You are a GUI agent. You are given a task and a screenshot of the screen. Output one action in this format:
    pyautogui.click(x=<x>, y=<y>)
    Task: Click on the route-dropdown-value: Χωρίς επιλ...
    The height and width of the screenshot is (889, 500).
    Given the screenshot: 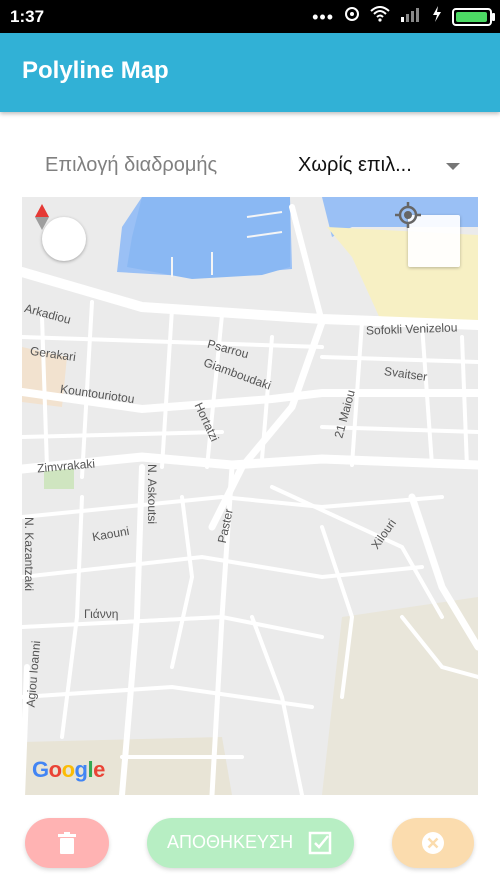 What is the action you would take?
    pyautogui.click(x=355, y=165)
    